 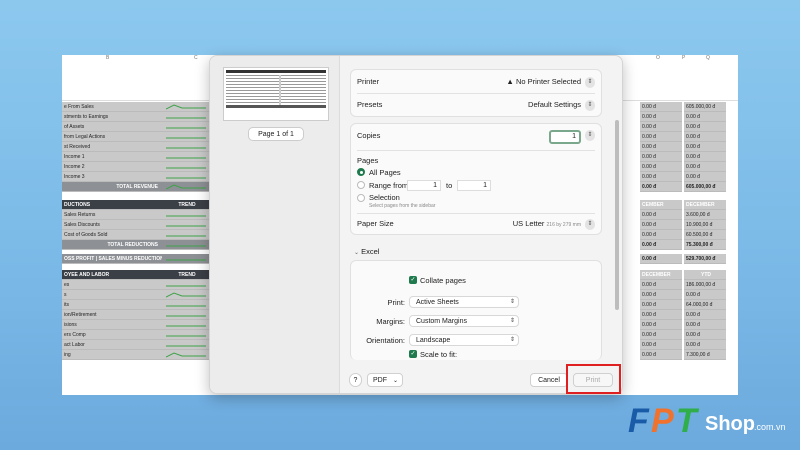 I want to click on page-indicator-button: Page 1 of 1, so click(x=276, y=134).